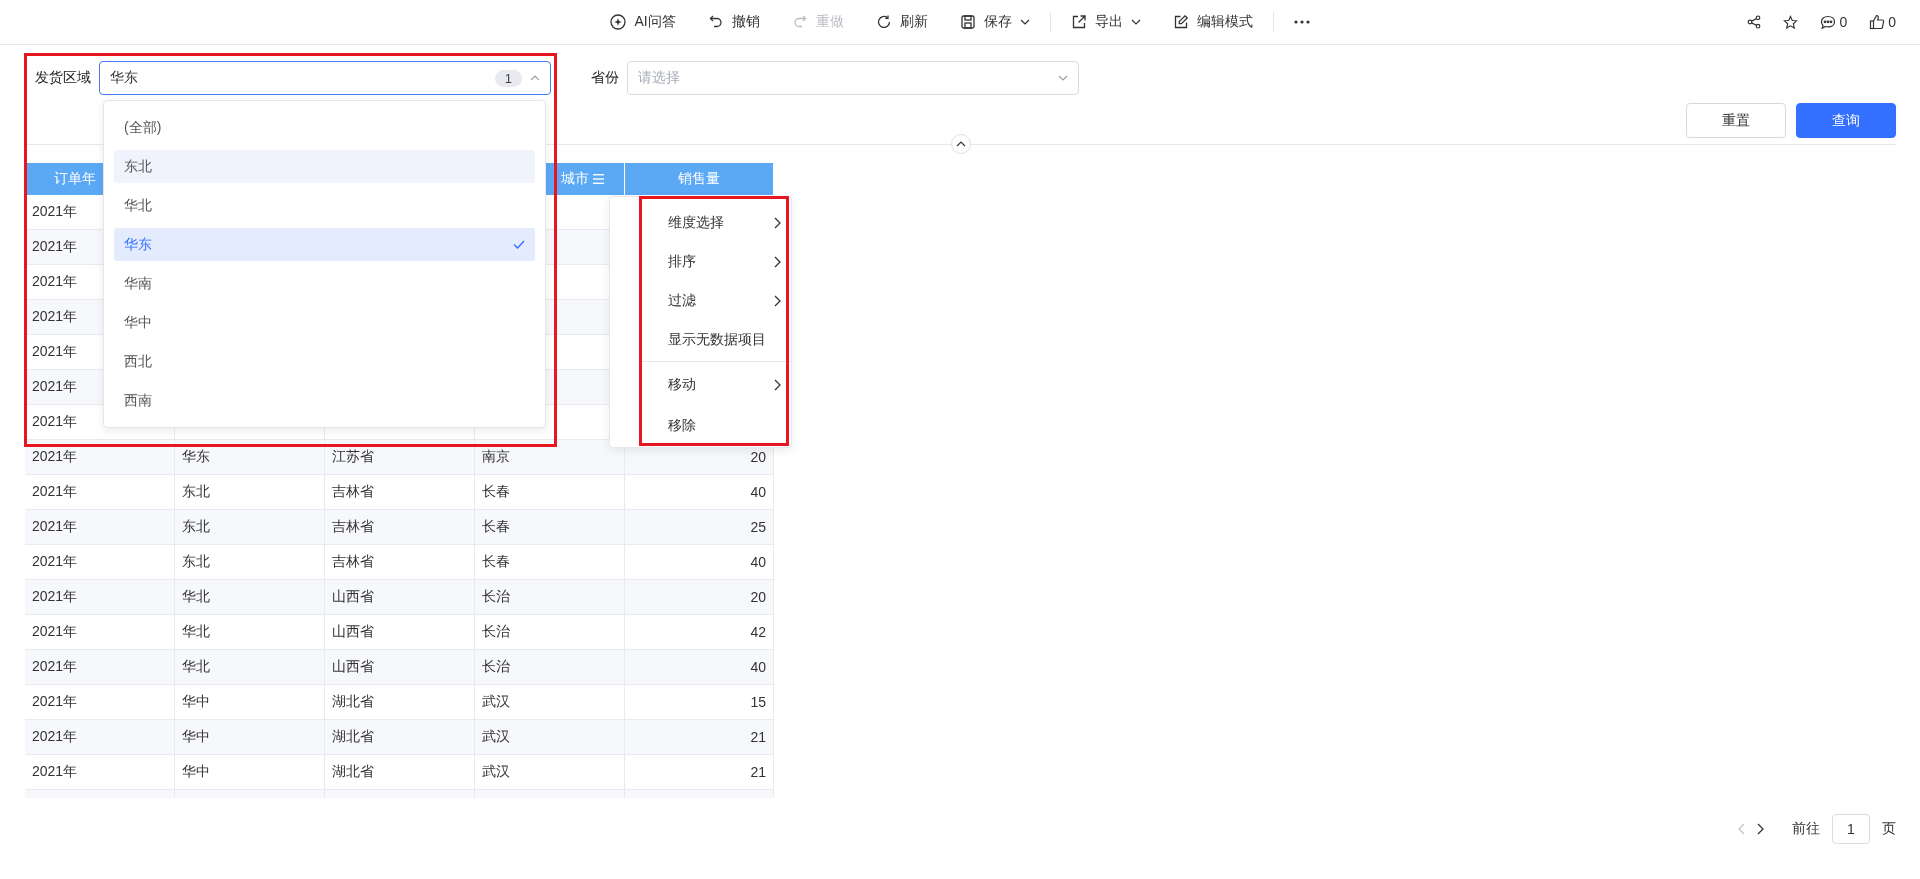  Describe the element at coordinates (716, 261) in the screenshot. I see `menu-item: 排序` at that location.